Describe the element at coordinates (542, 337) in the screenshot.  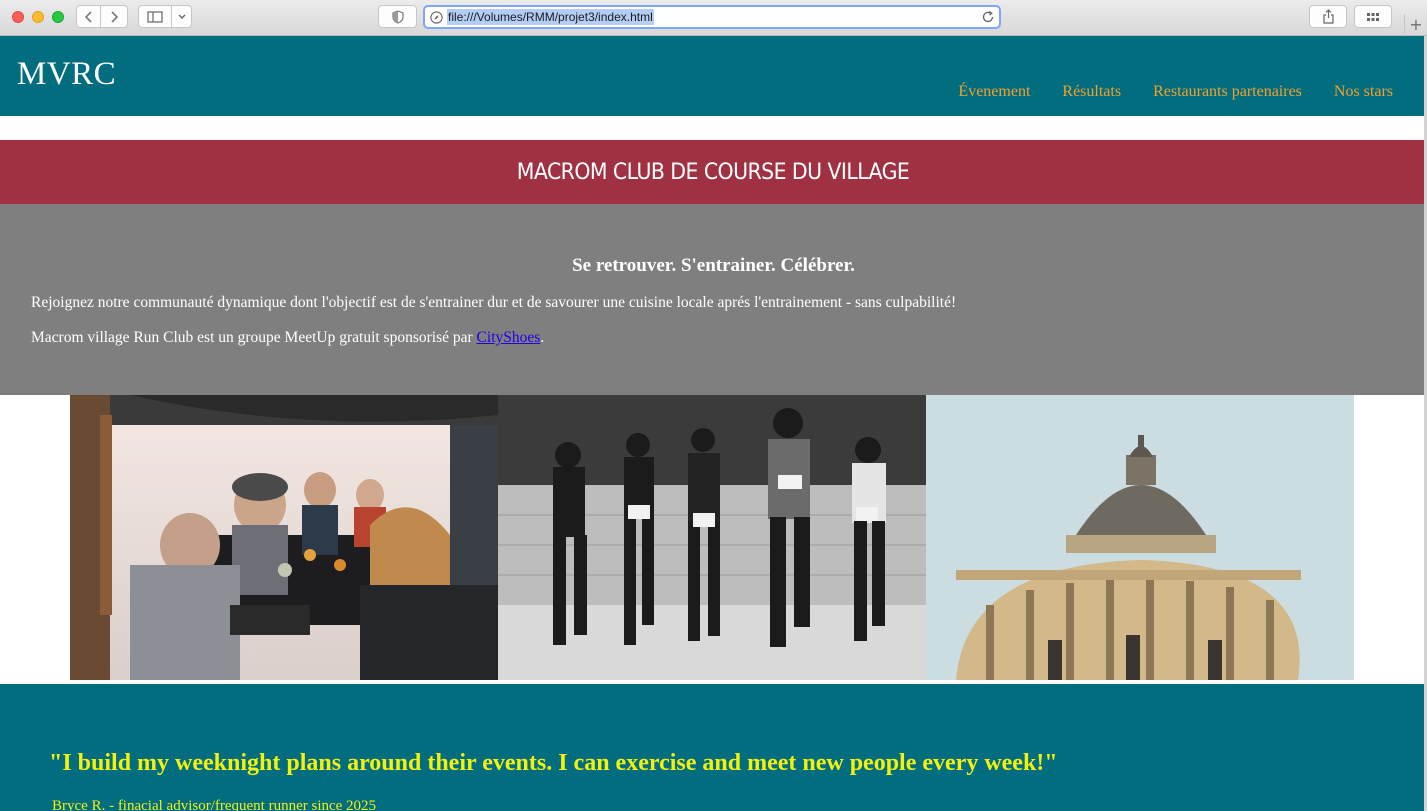
I see `sponsor-suffix: .` at that location.